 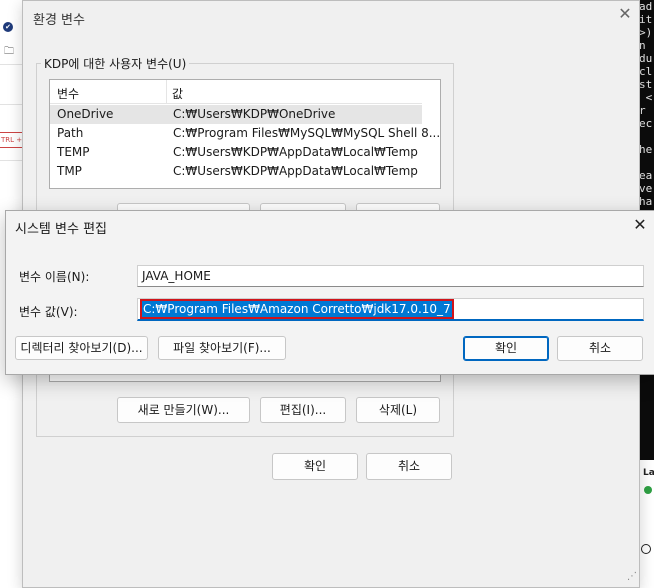 I want to click on variable-name-label: 변수 이름(N):, so click(x=54, y=277).